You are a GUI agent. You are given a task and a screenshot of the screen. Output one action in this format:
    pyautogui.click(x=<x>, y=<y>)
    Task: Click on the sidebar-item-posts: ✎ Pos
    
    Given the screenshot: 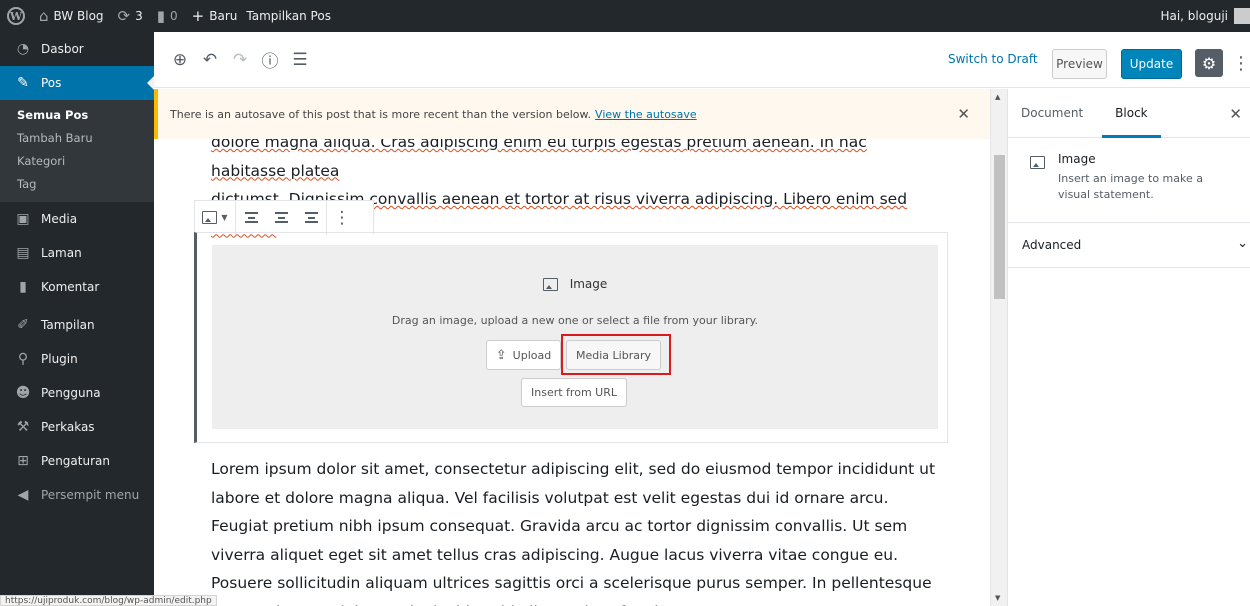 What is the action you would take?
    pyautogui.click(x=77, y=83)
    